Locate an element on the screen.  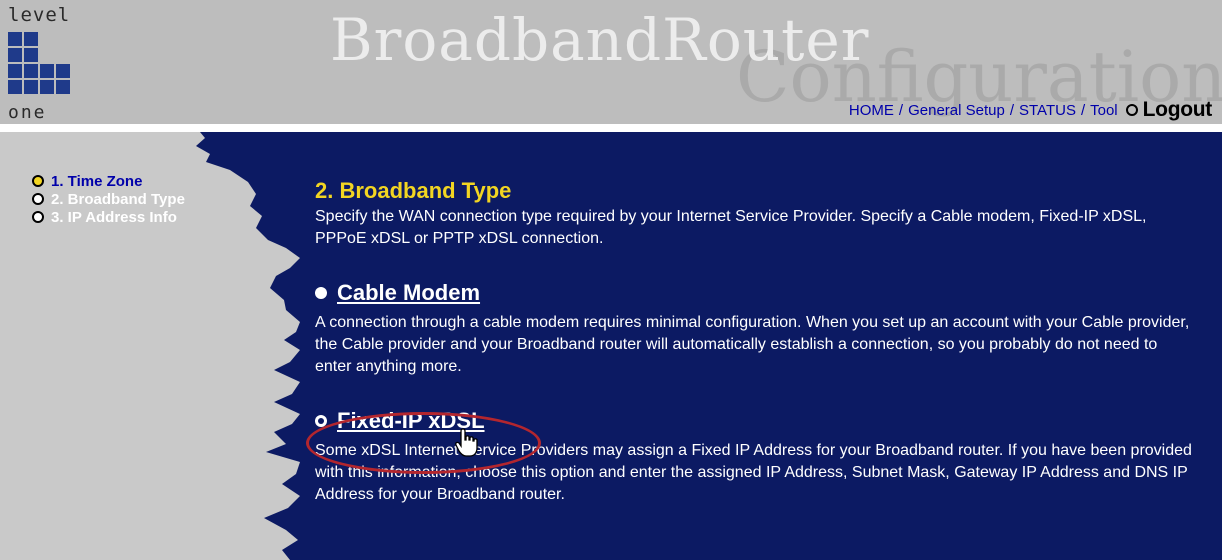
selection-highlight-ellipse is located at coordinates (423, 443).